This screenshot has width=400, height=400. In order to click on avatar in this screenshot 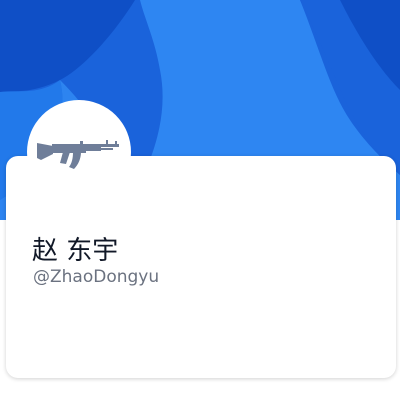, I will do `click(79, 152)`.